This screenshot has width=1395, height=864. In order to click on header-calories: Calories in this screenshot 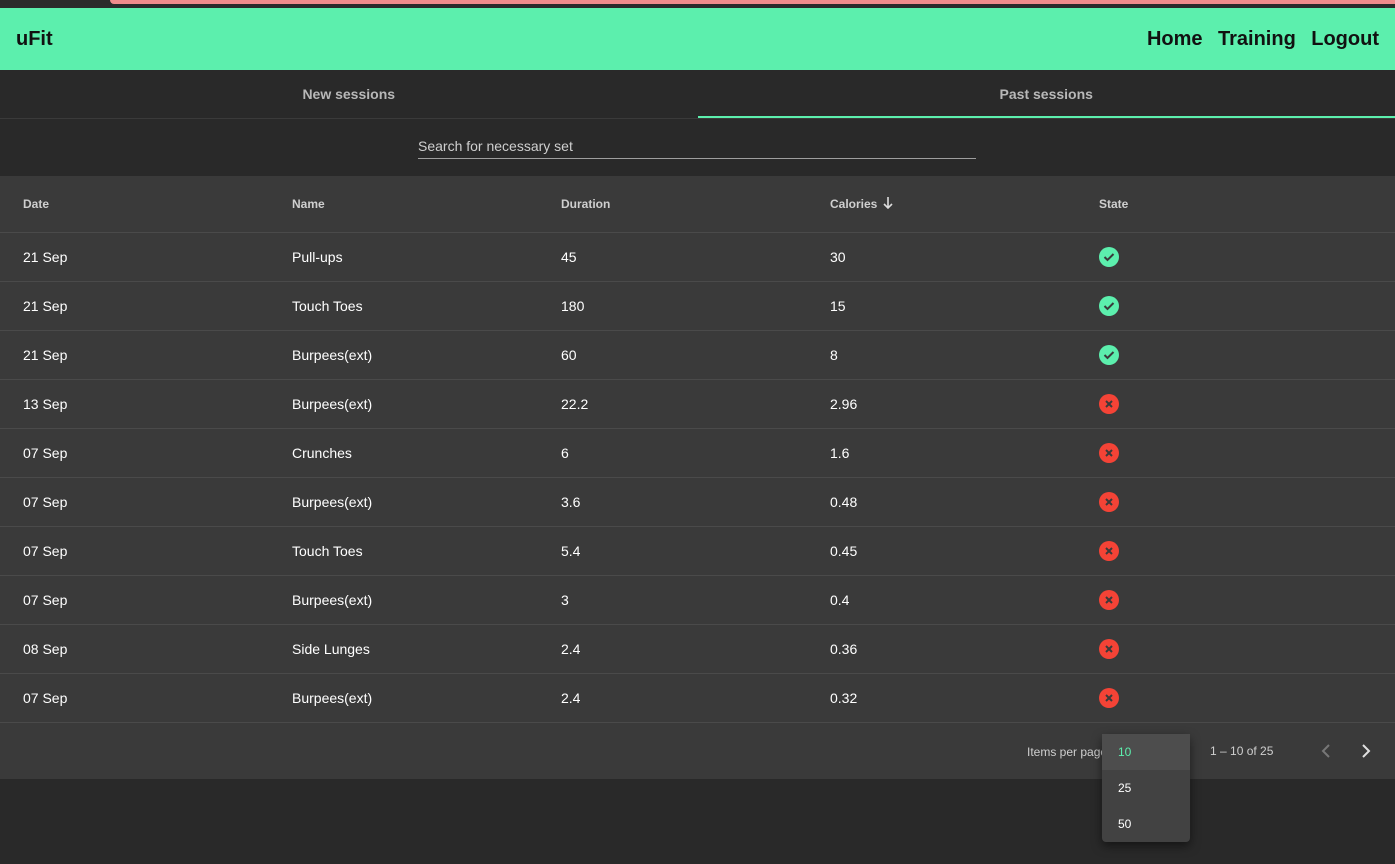, I will do `click(941, 204)`.